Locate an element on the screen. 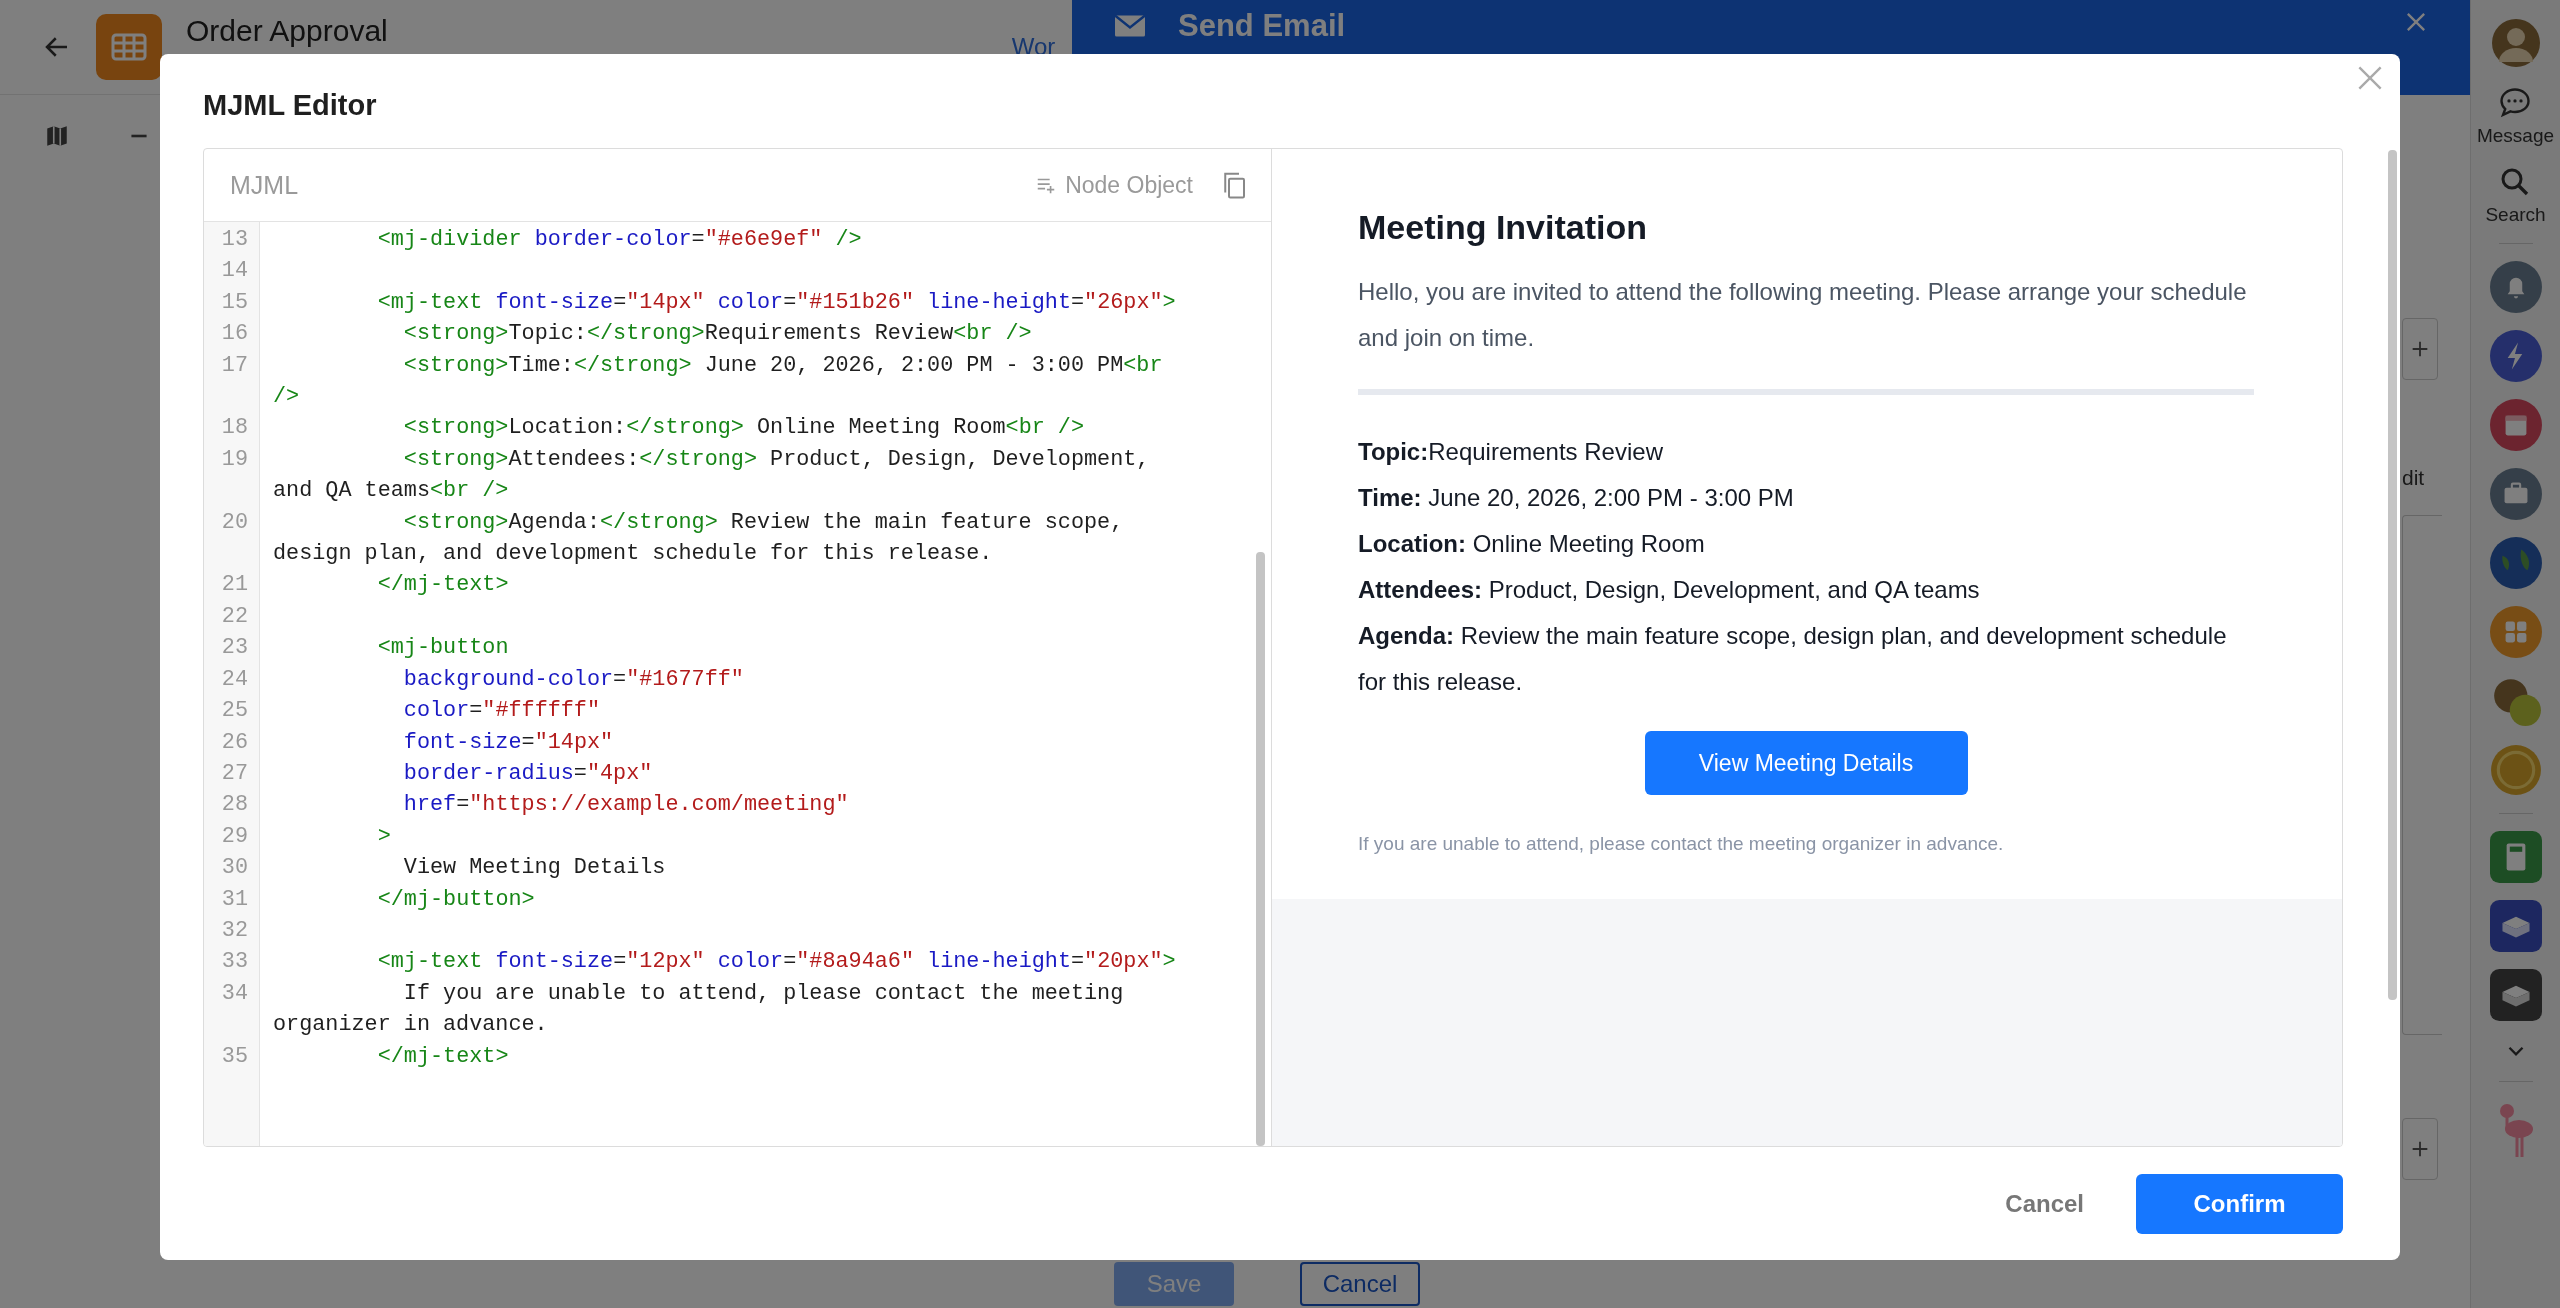  line-number: 16 is located at coordinates (234, 334).